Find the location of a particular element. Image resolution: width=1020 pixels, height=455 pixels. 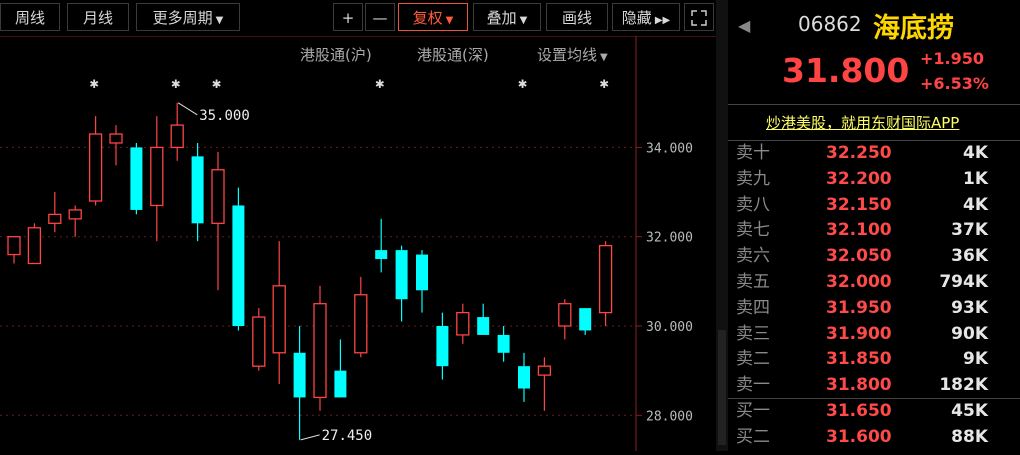

orderbook-row: 卖一 31.800 182K is located at coordinates (874, 385).